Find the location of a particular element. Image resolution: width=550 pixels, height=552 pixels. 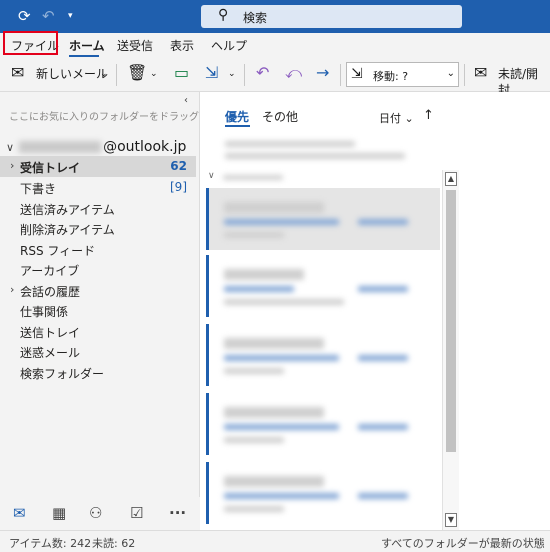

account-header: ∨ @outlook.jp is located at coordinates (96, 147).